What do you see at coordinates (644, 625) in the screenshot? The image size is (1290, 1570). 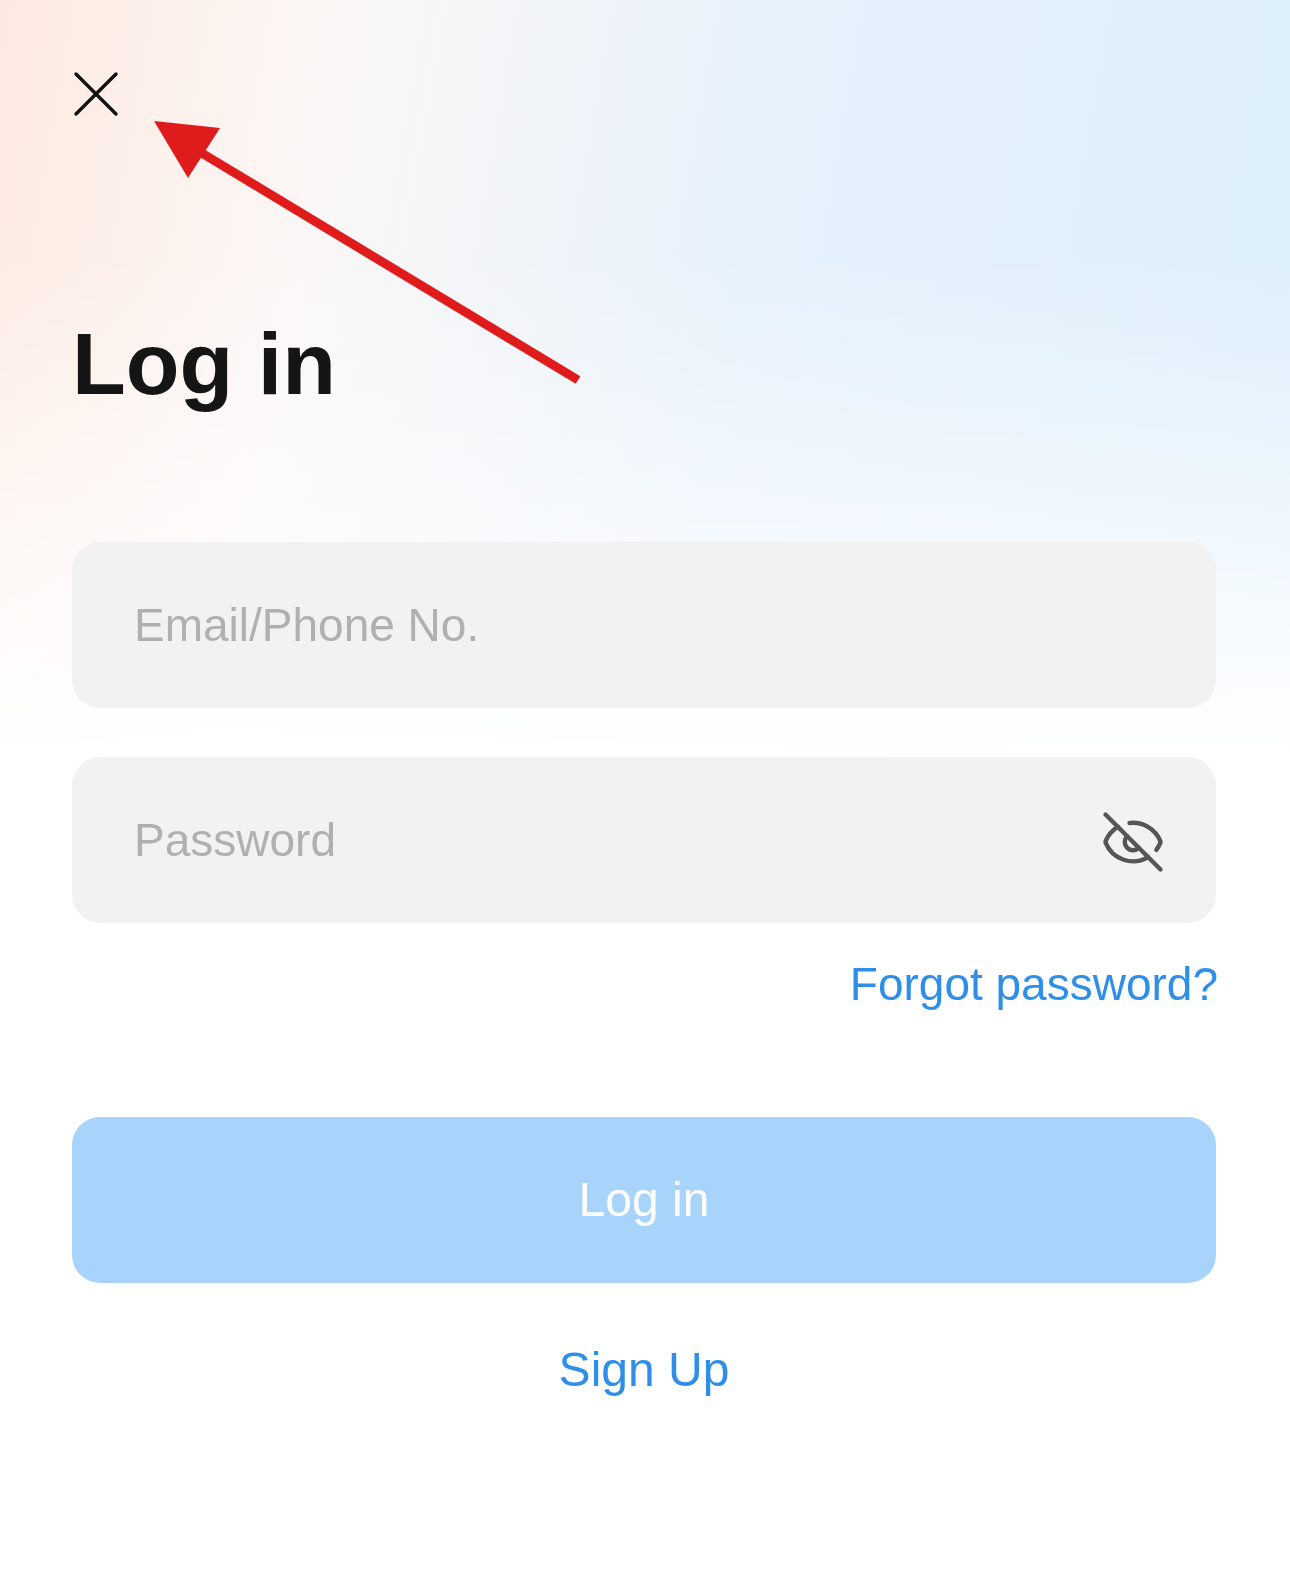 I see `email-field: Email/Phone No.` at bounding box center [644, 625].